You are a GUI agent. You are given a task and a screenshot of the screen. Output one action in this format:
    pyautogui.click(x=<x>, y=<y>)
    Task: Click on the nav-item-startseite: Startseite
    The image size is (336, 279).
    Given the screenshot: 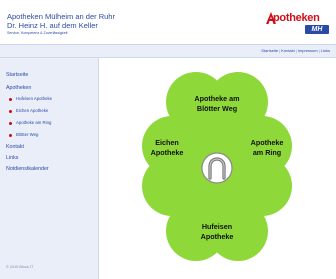 What is the action you would take?
    pyautogui.click(x=17, y=75)
    